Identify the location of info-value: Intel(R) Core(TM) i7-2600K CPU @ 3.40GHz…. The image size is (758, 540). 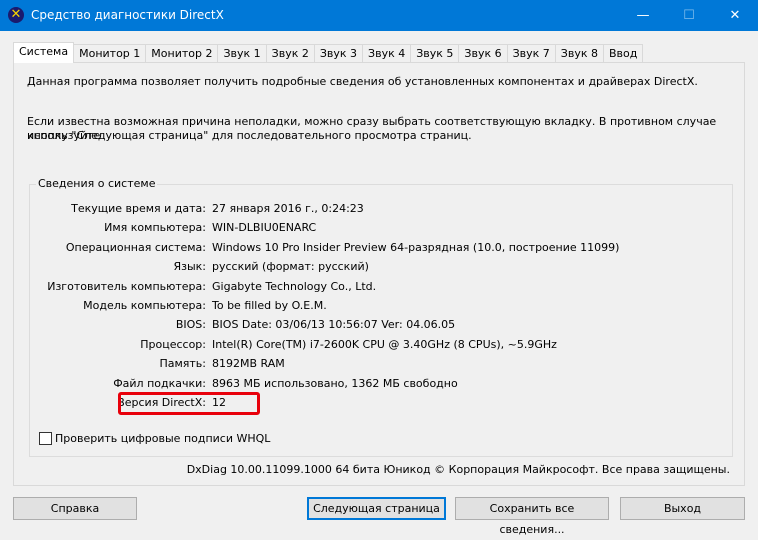
(384, 344).